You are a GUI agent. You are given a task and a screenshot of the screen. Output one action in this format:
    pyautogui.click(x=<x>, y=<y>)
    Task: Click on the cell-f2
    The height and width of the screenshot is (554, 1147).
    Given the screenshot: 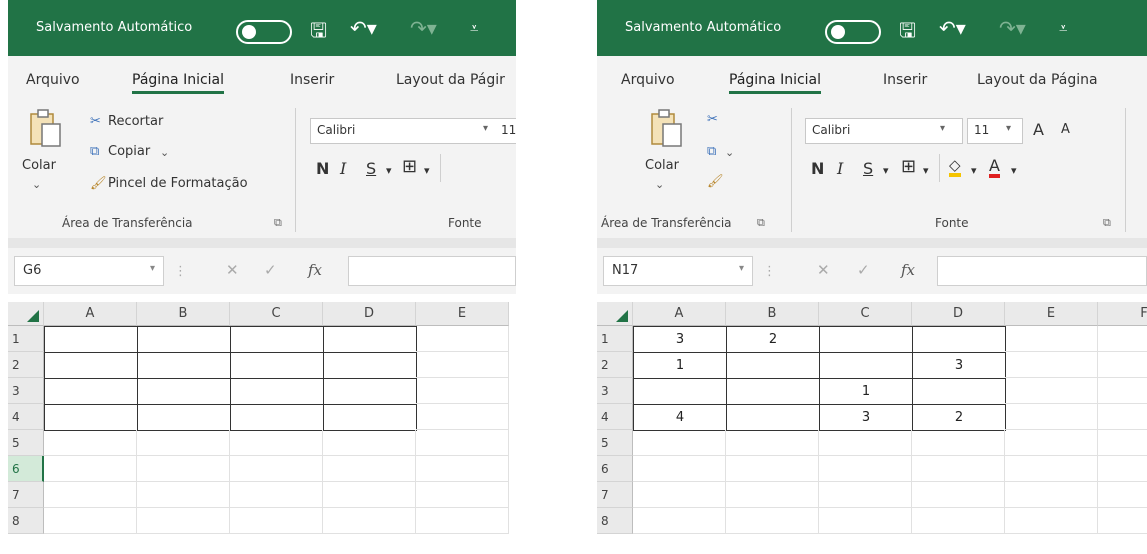 What is the action you would take?
    pyautogui.click(x=1122, y=365)
    